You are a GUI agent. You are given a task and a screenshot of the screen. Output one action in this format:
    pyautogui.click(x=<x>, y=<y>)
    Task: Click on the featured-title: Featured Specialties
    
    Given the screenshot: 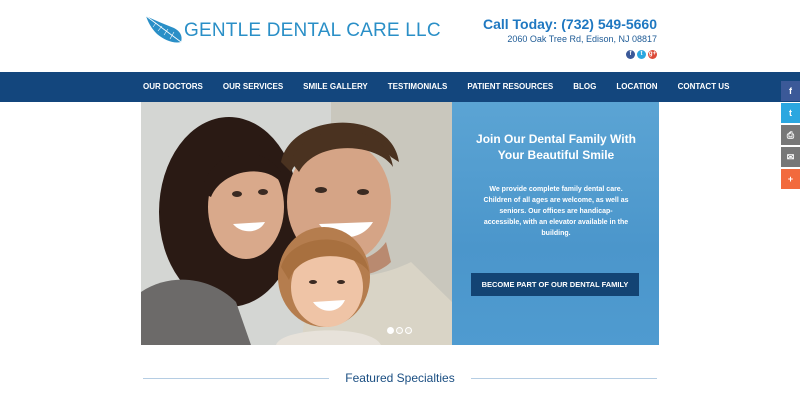 What is the action you would take?
    pyautogui.click(x=400, y=378)
    